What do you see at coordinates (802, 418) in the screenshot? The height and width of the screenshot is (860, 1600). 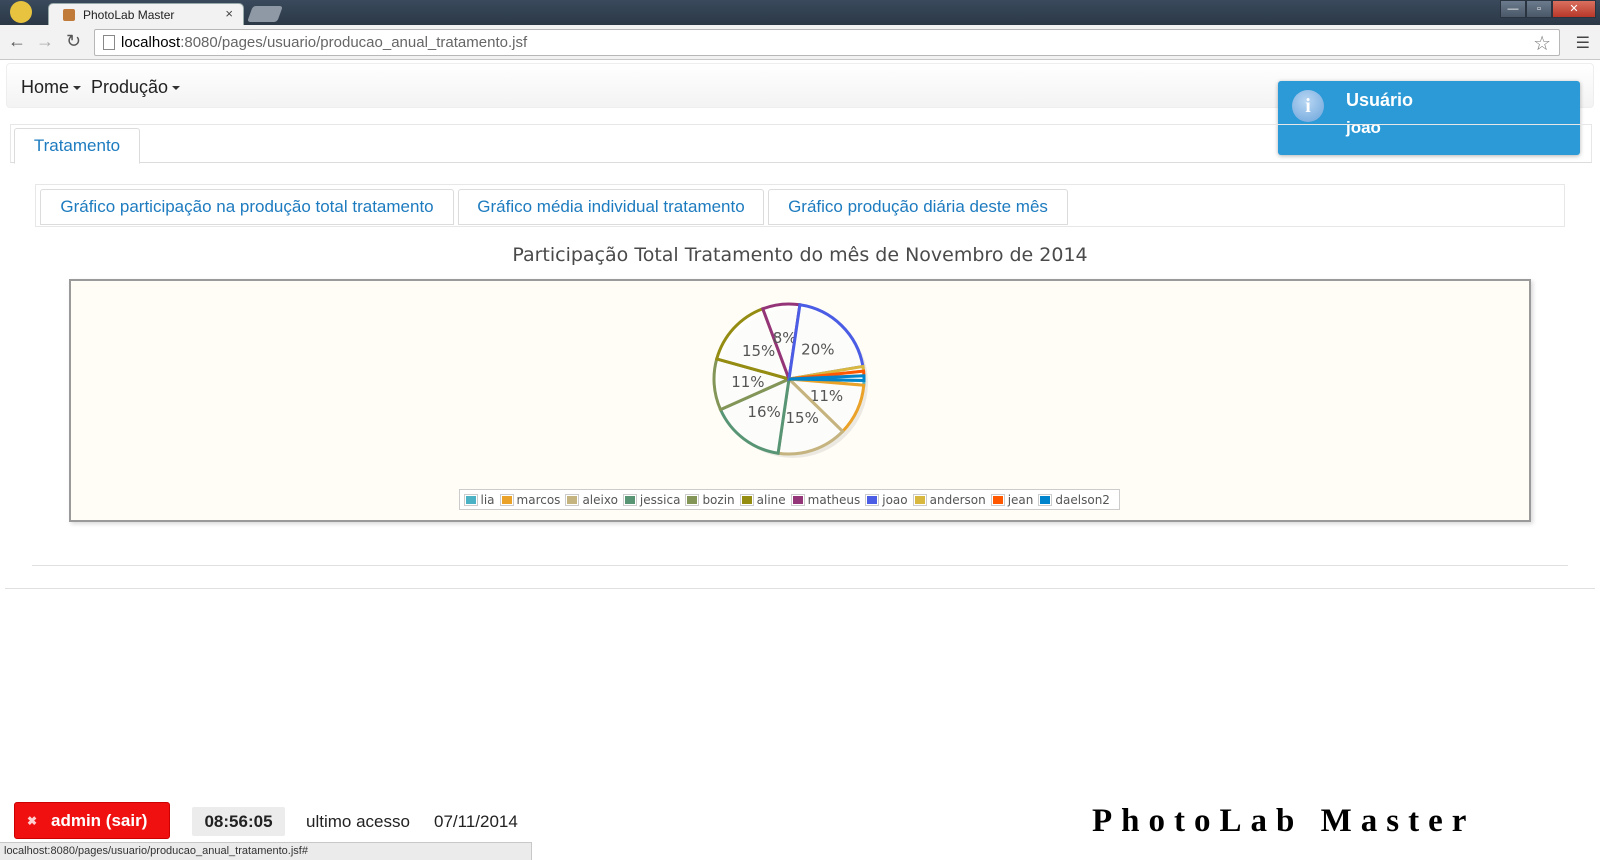 I see `pie-label-aleixo: 15%` at bounding box center [802, 418].